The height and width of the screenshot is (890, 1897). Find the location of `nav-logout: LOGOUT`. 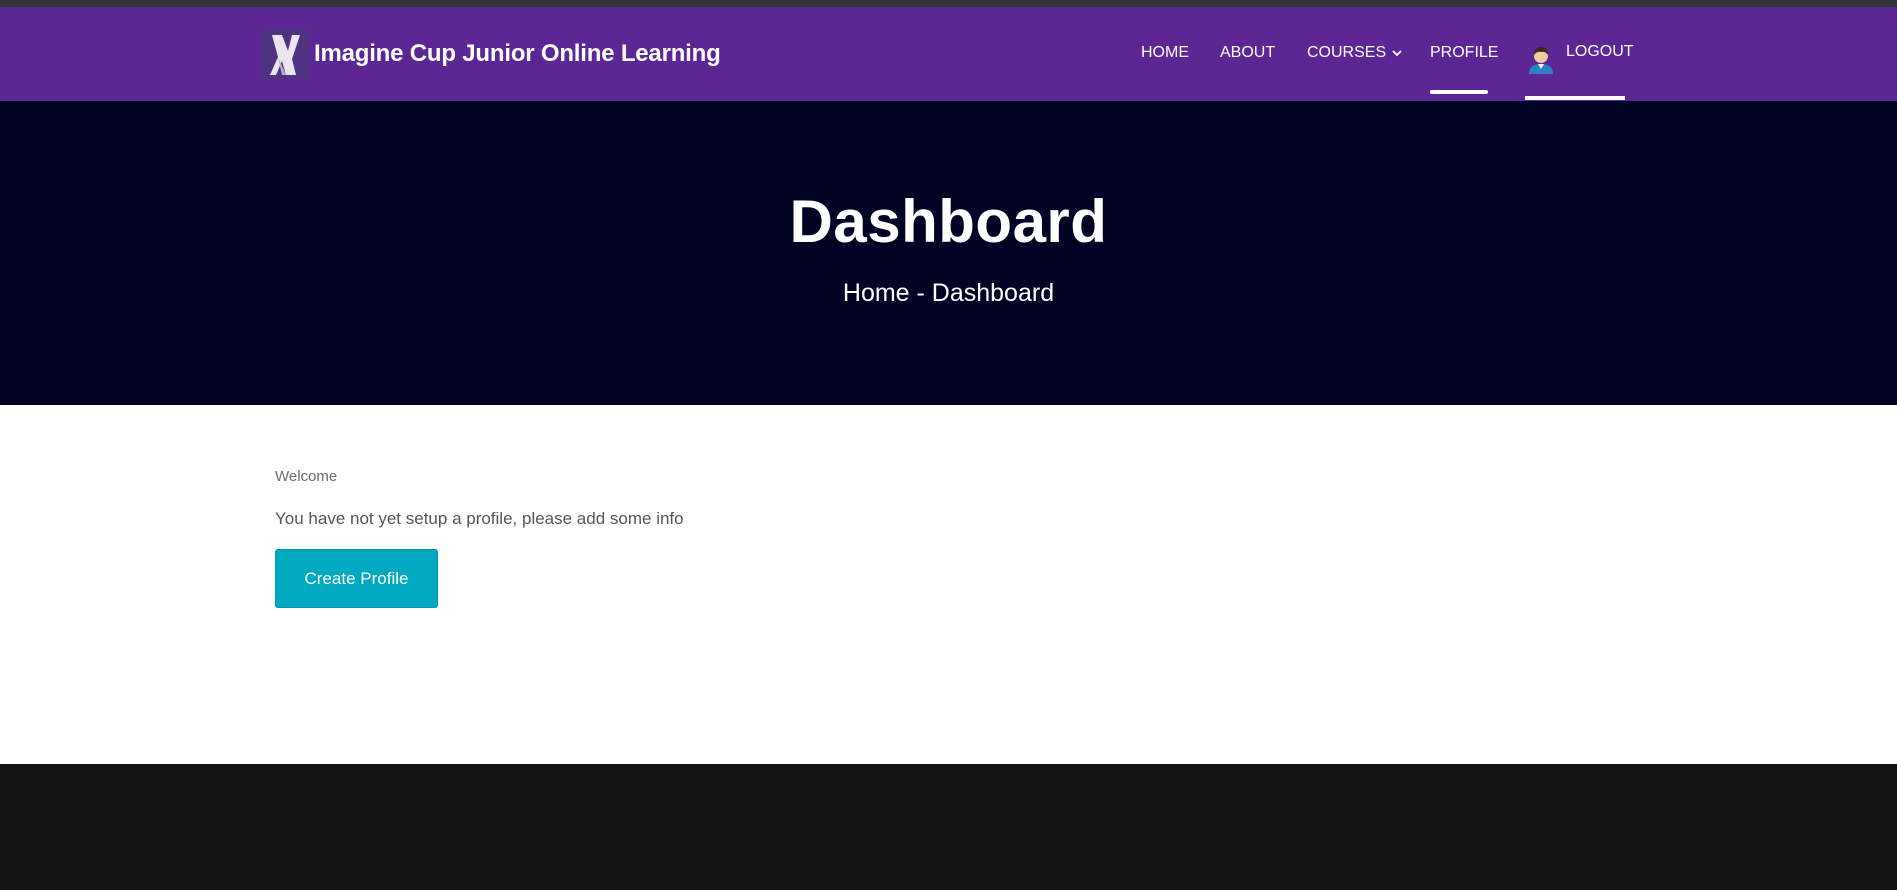

nav-logout: LOGOUT is located at coordinates (1600, 52).